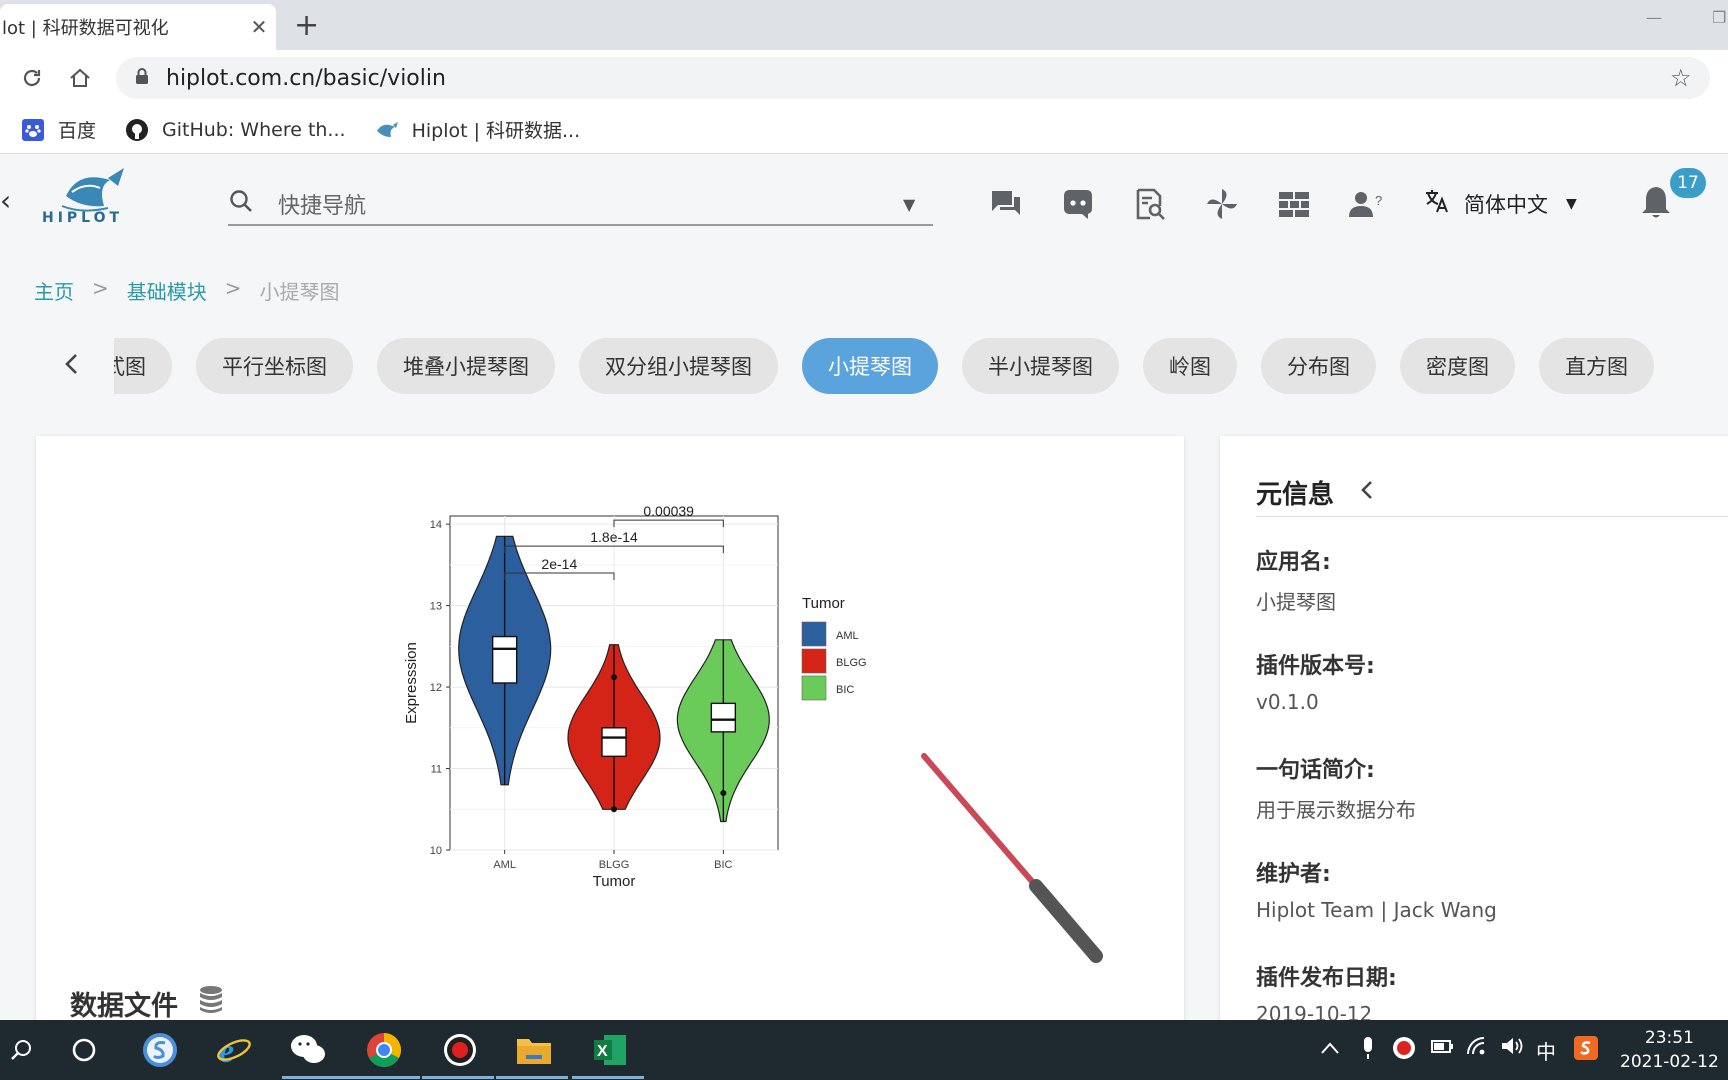 The image size is (1728, 1080). I want to click on breadcrumb-section: 基础模块, so click(167, 290).